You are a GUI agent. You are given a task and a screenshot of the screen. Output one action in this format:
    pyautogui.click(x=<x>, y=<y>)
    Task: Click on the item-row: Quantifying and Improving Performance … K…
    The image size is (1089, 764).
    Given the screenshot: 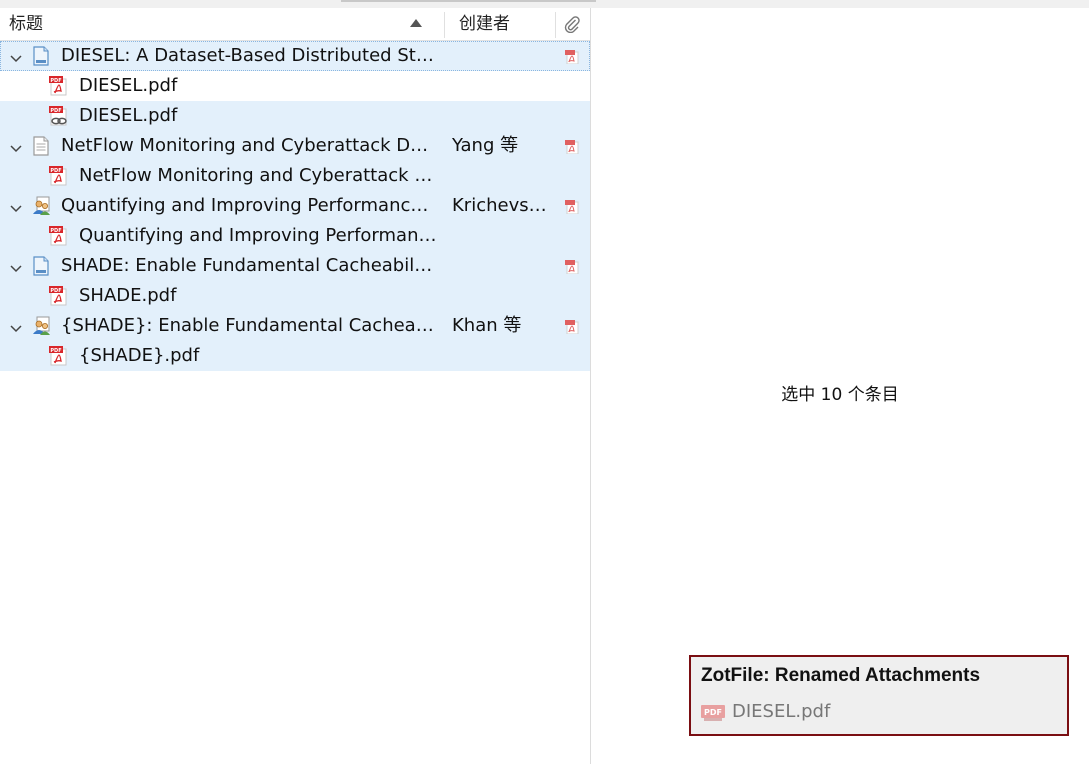 What is the action you would take?
    pyautogui.click(x=295, y=206)
    